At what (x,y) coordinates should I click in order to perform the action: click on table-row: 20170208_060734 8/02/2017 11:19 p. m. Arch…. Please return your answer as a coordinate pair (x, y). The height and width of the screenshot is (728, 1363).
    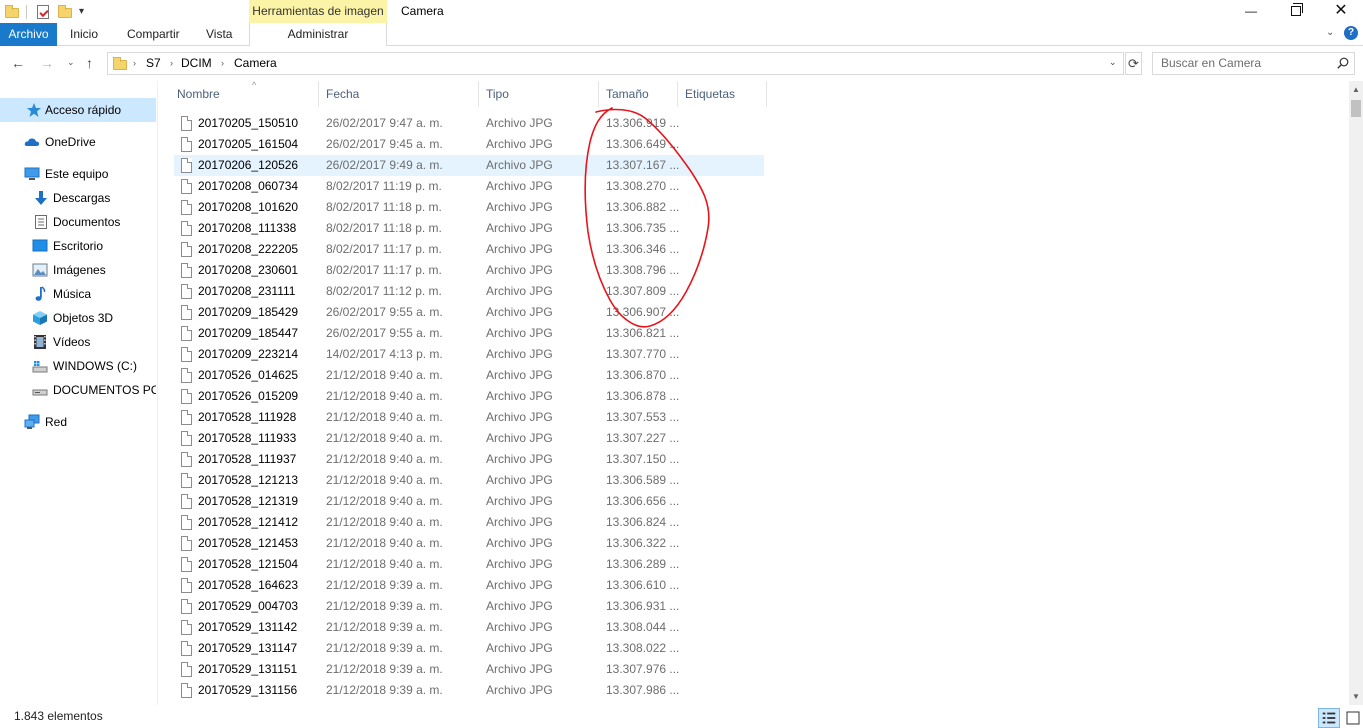
    Looking at the image, I should click on (469, 186).